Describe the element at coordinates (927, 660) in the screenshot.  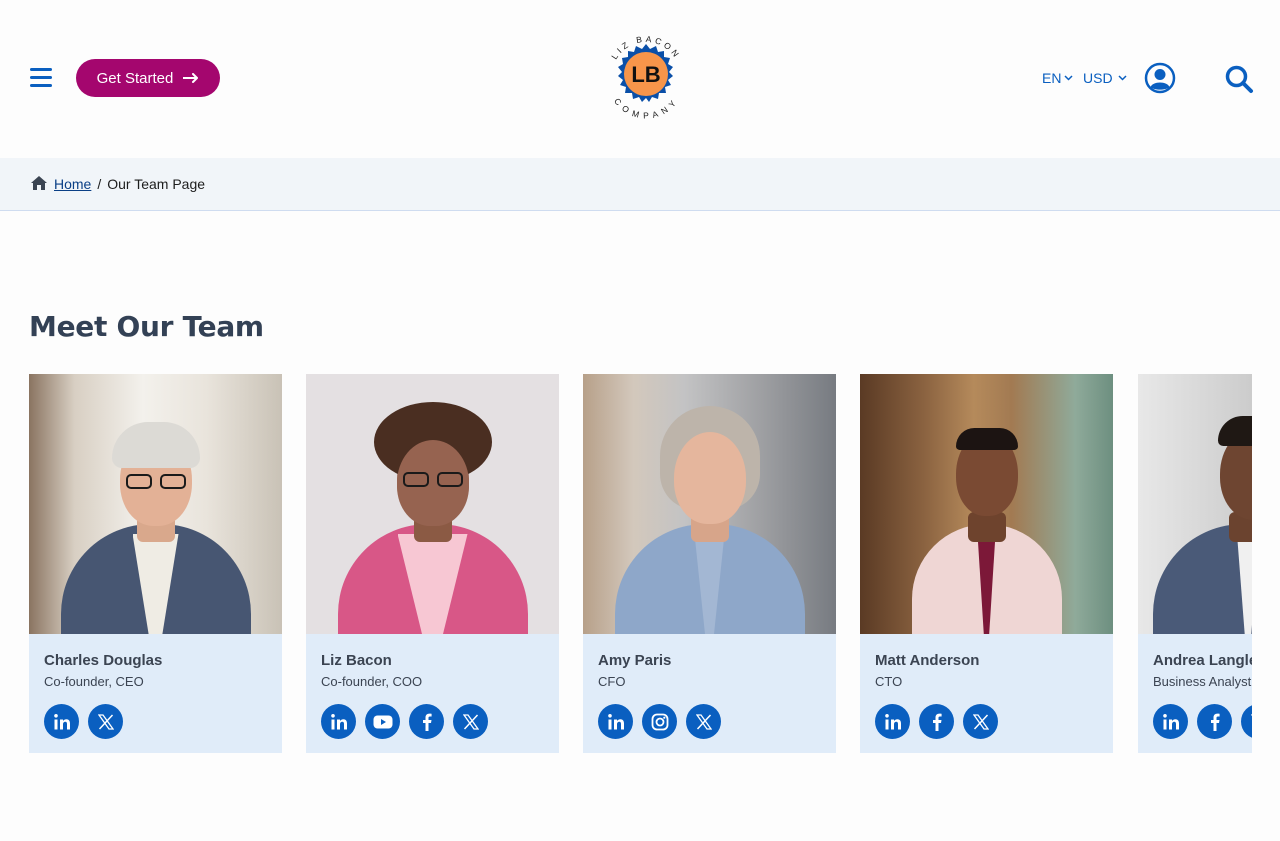
I see `member-name: Matt Anderson` at that location.